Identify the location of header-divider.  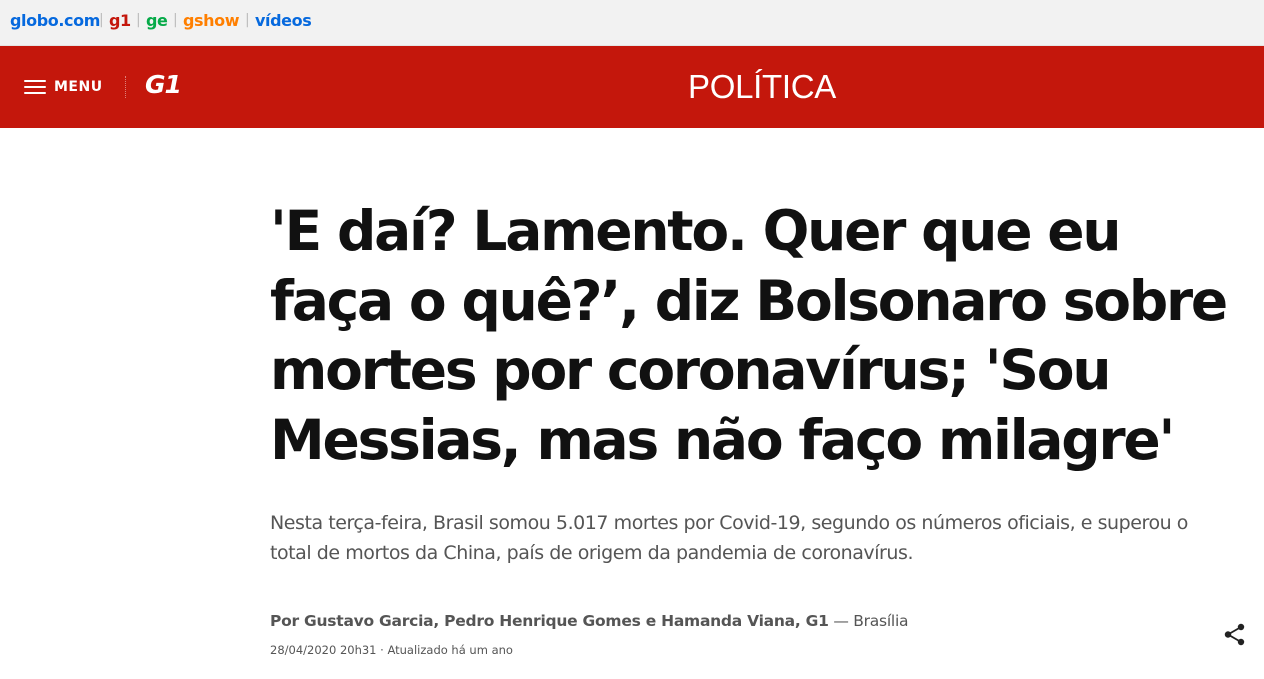
(125, 87).